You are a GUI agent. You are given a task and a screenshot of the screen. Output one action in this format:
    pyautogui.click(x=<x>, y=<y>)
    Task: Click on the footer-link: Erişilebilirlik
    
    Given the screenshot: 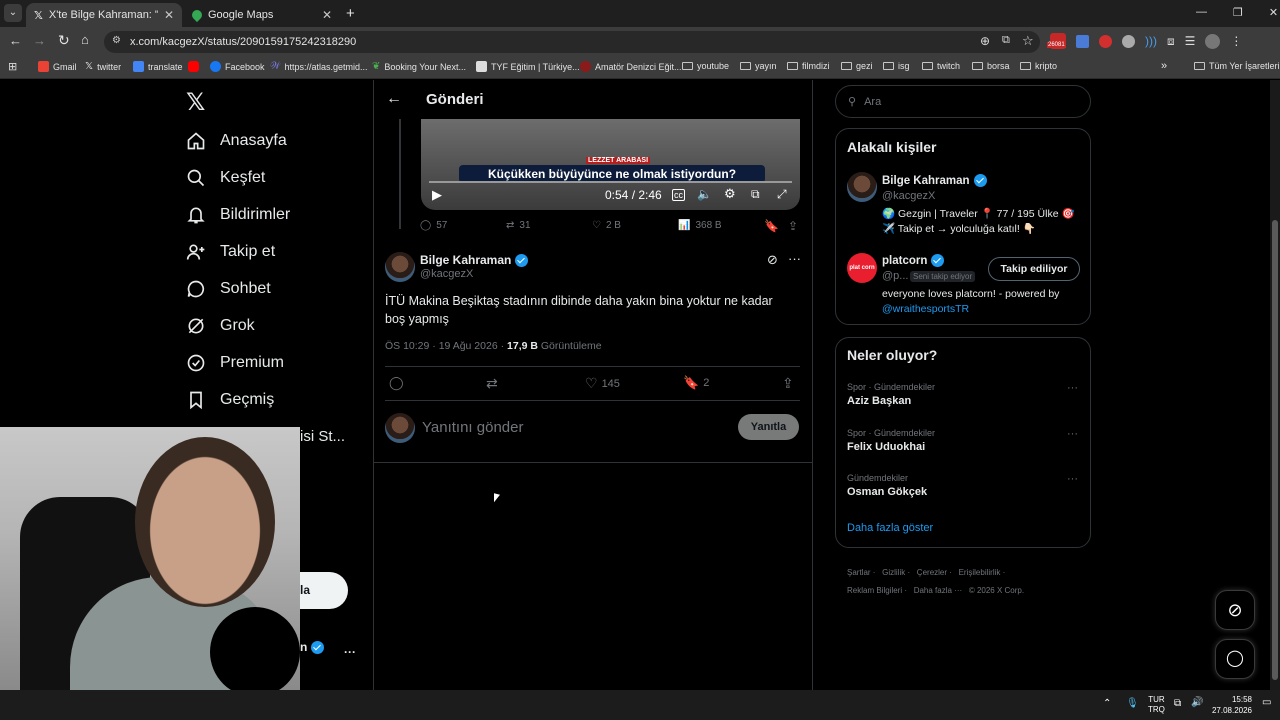 What is the action you would take?
    pyautogui.click(x=980, y=572)
    